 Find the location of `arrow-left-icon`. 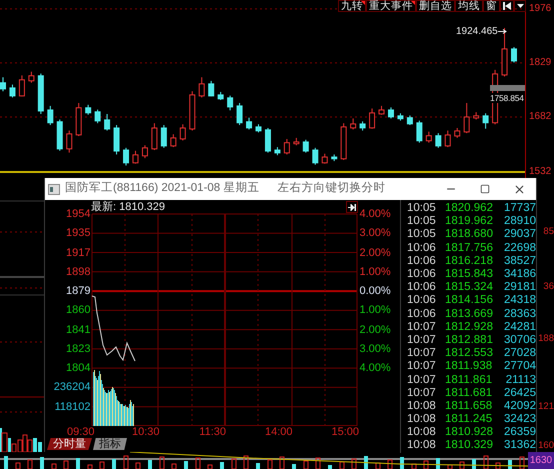

arrow-left-icon is located at coordinates (507, 6).